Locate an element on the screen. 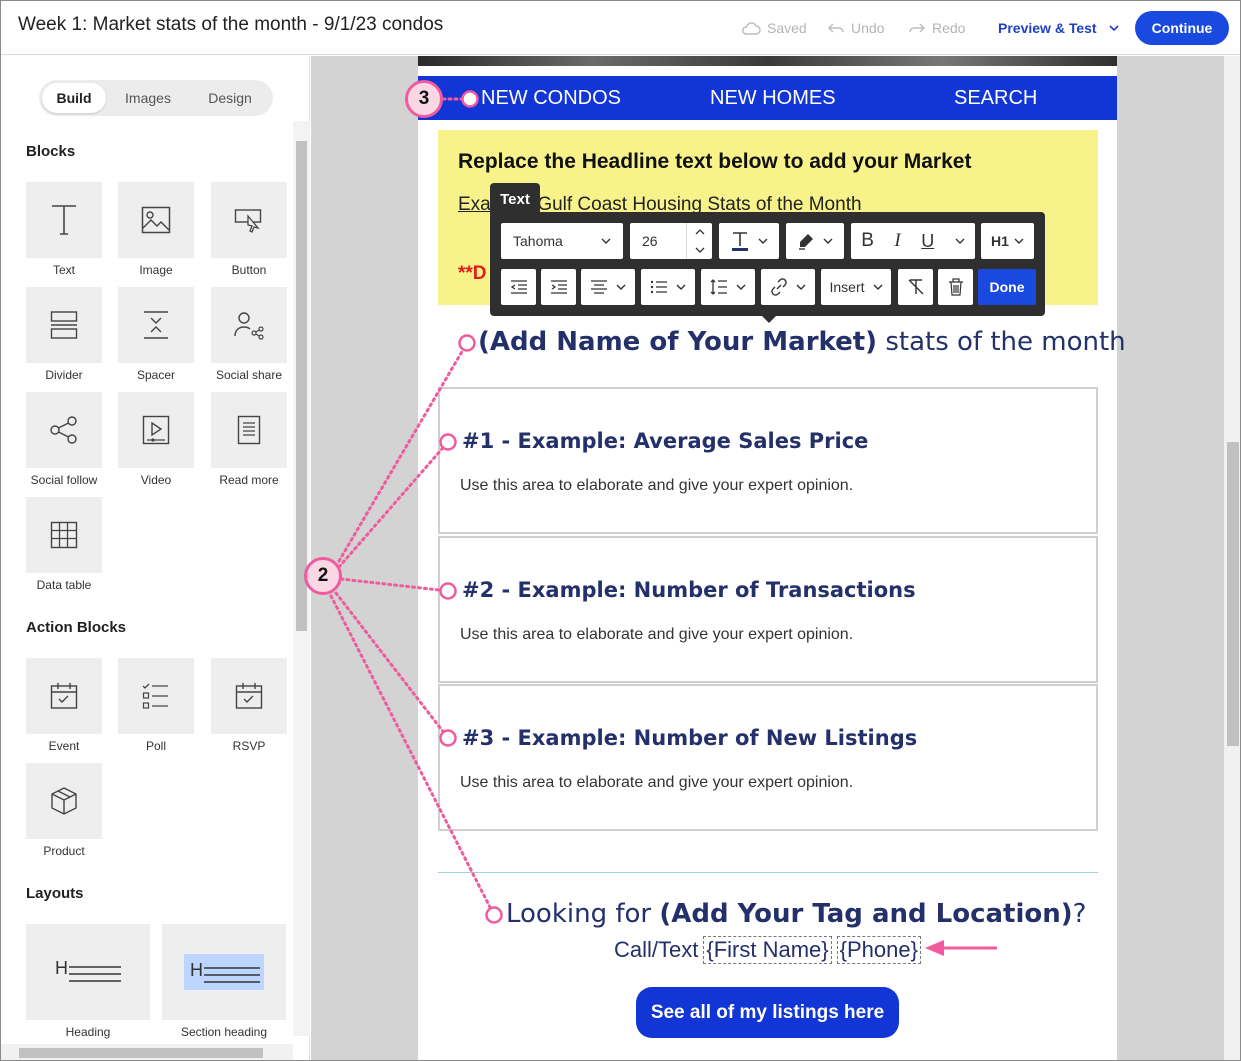 The width and height of the screenshot is (1241, 1061). redo-button: Redo is located at coordinates (936, 28).